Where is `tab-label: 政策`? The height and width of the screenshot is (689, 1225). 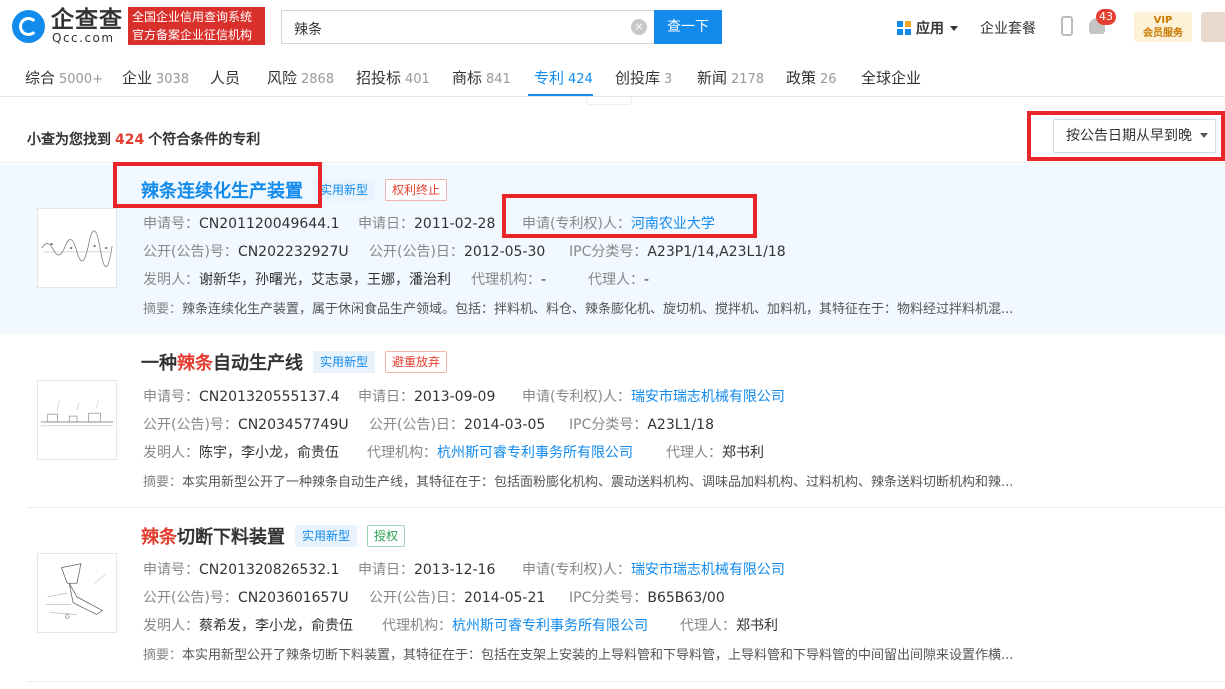 tab-label: 政策 is located at coordinates (801, 78).